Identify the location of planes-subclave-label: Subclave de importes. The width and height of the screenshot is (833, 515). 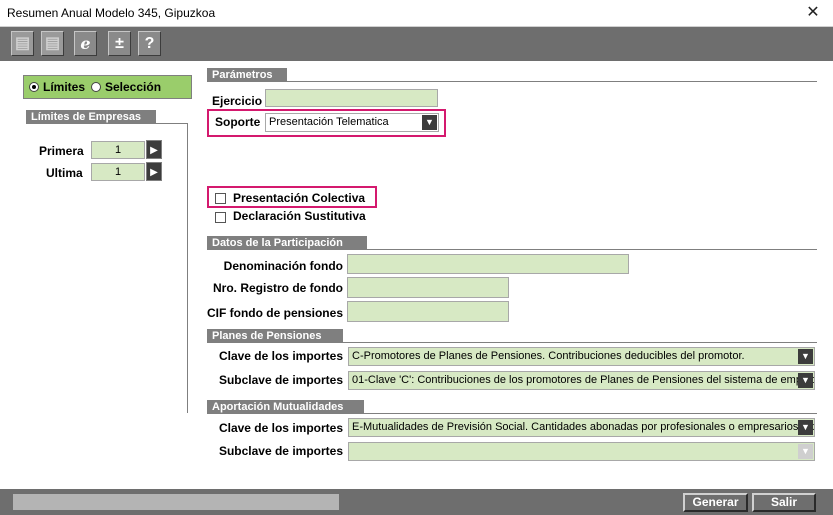
(280, 380).